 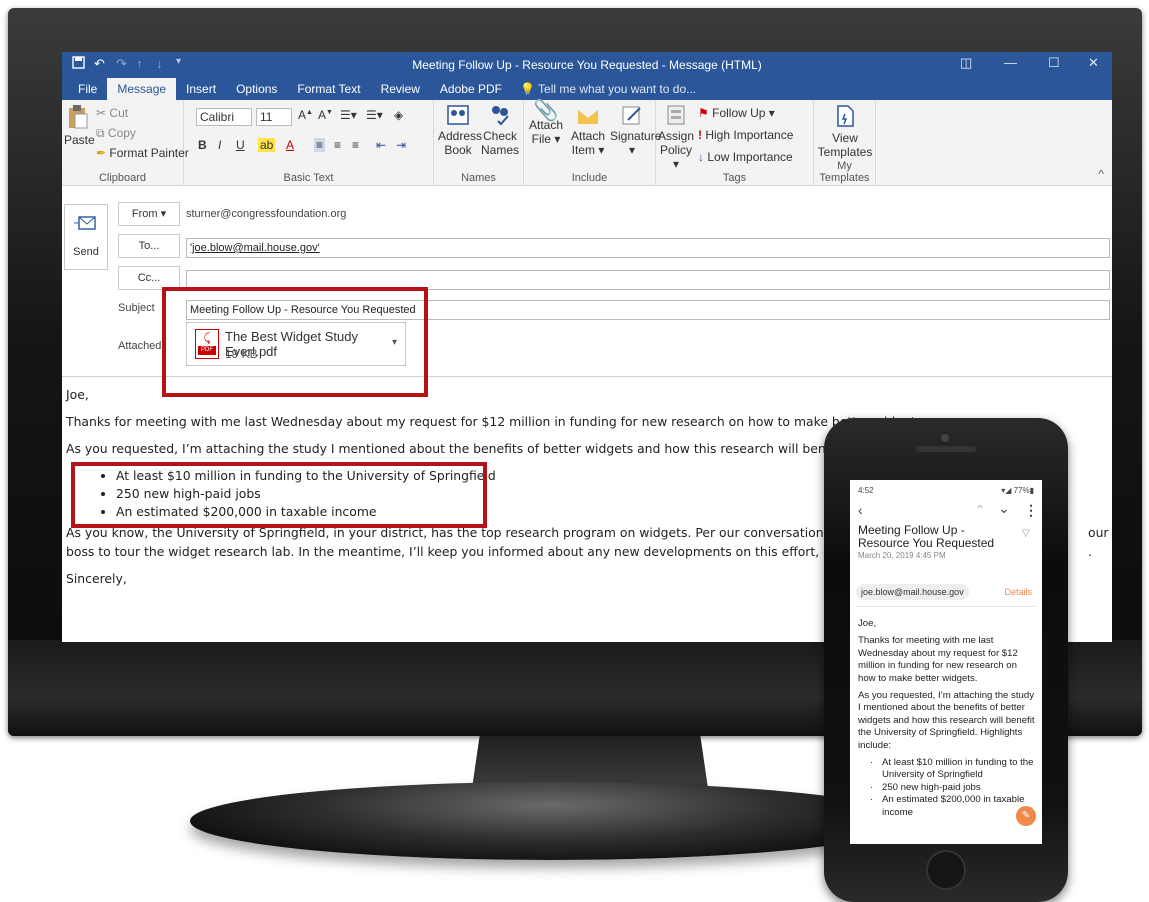 What do you see at coordinates (219, 145) in the screenshot?
I see `italic-icon: I` at bounding box center [219, 145].